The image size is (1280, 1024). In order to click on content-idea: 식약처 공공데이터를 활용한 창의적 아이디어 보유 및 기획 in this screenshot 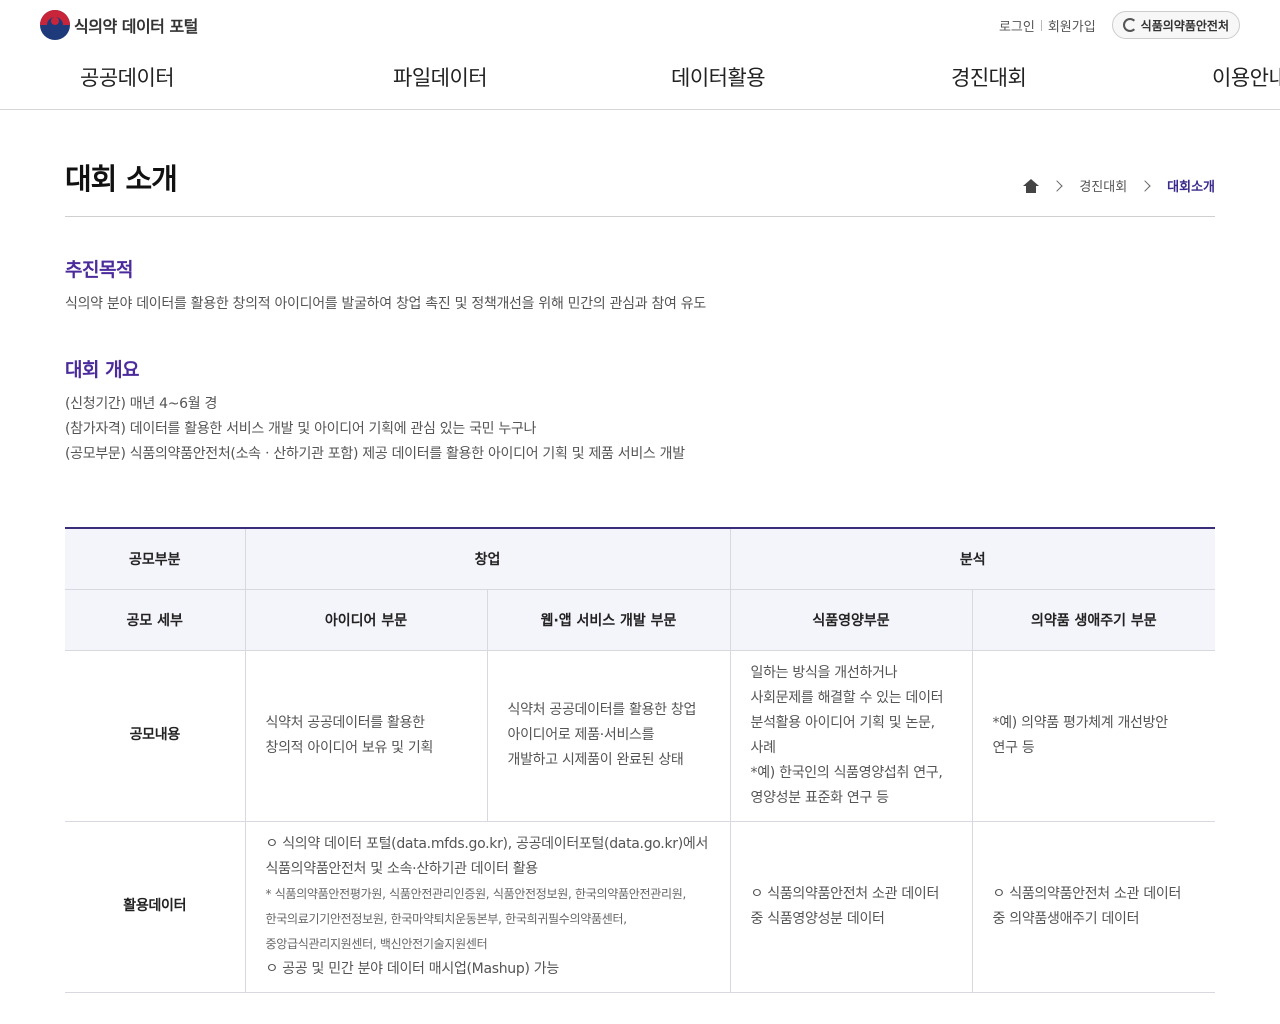, I will do `click(366, 736)`.